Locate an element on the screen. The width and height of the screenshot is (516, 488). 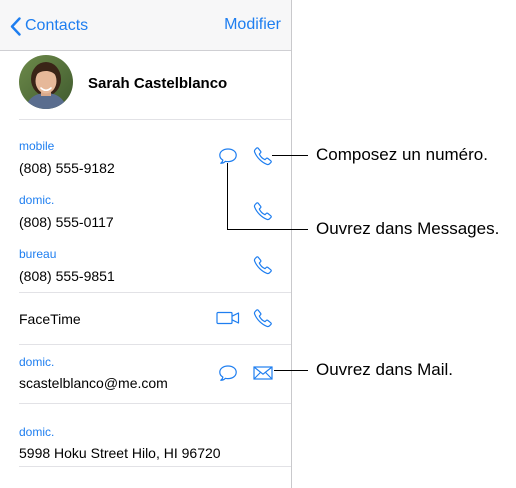
contact-name: Sarah Castelblanco is located at coordinates (158, 83).